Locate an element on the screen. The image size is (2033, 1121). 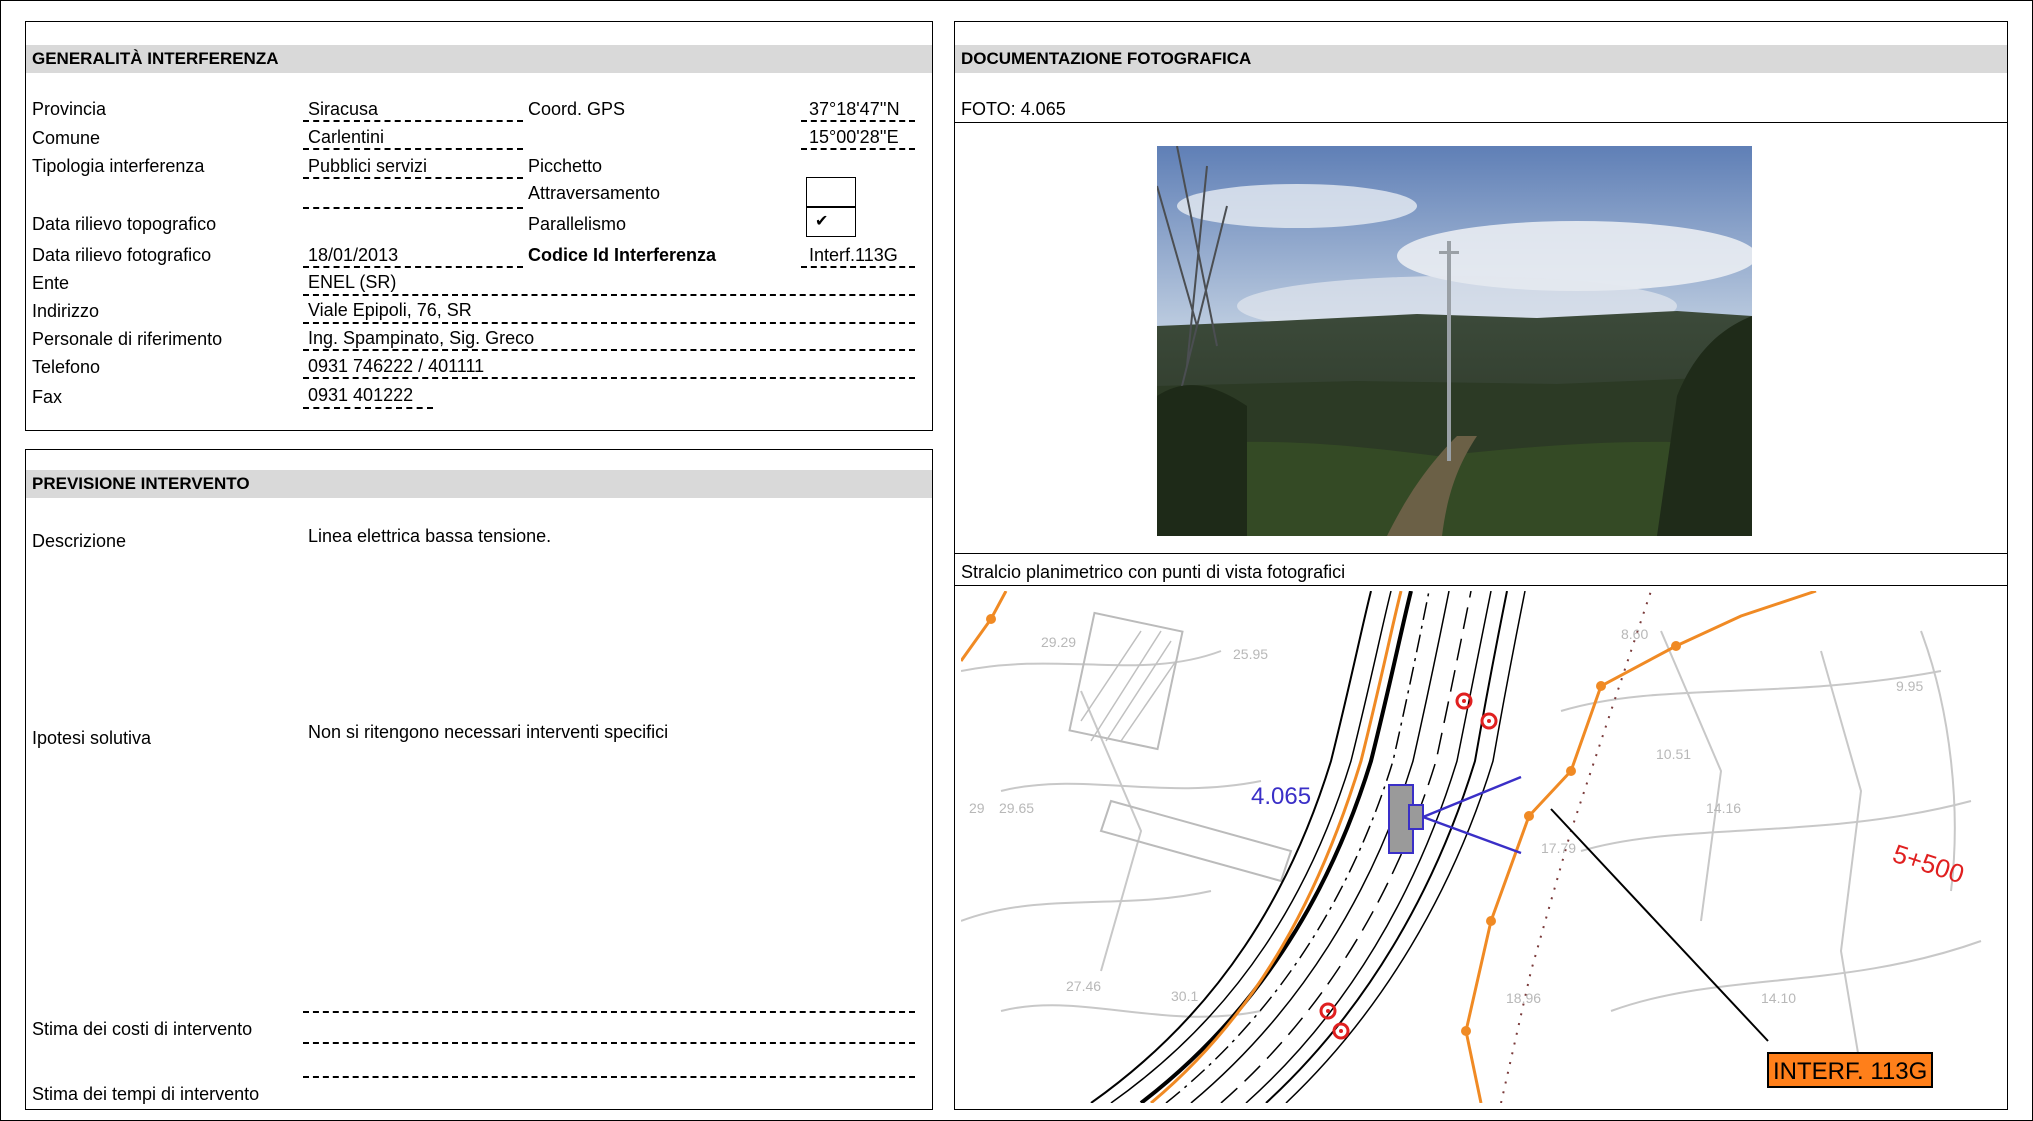
map-elevation-1: 29.29 is located at coordinates (1058, 642).